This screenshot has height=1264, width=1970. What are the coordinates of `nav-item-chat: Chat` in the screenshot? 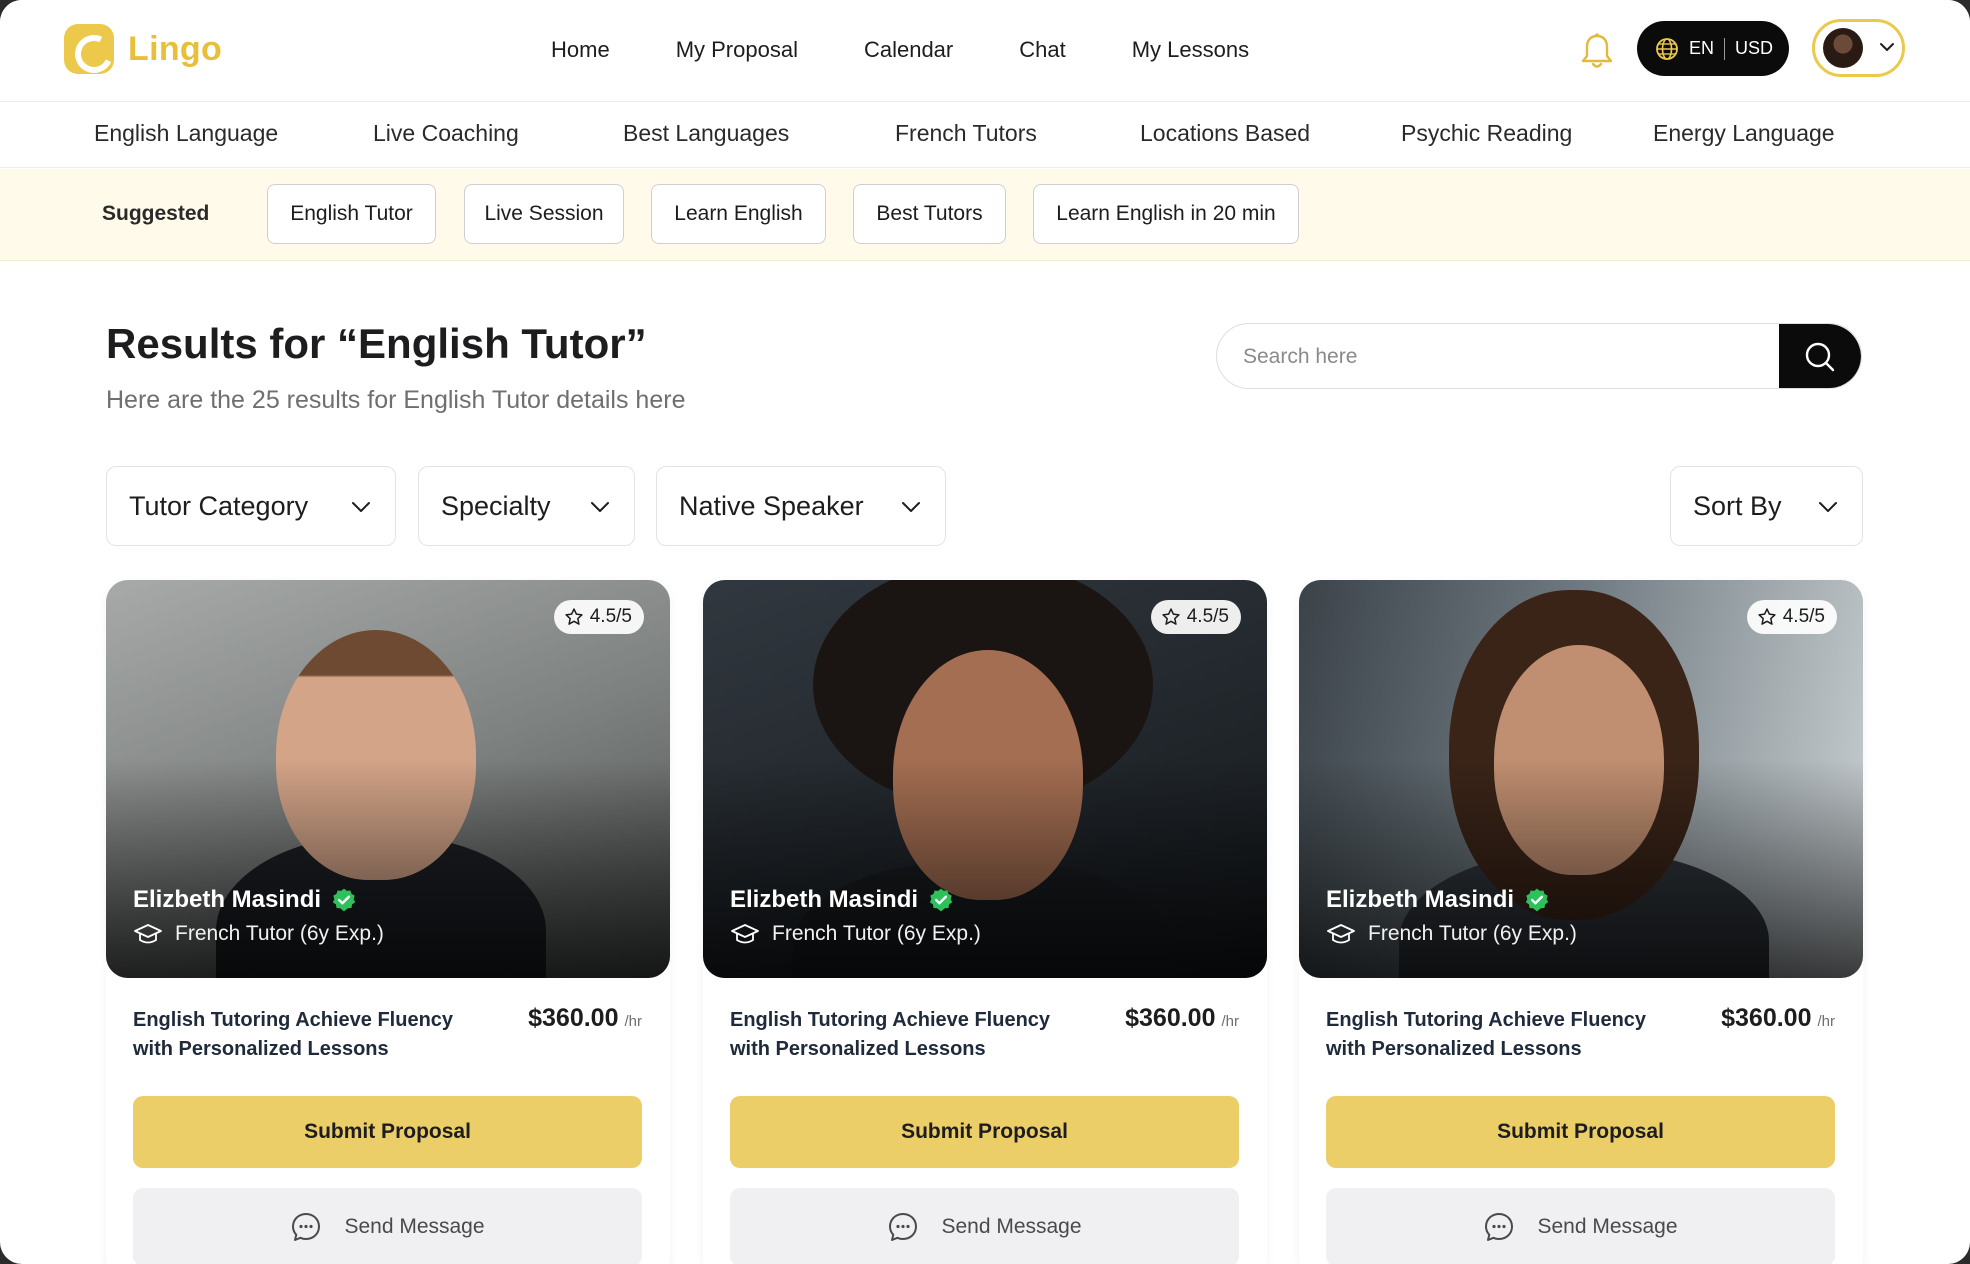 It's located at (1042, 50).